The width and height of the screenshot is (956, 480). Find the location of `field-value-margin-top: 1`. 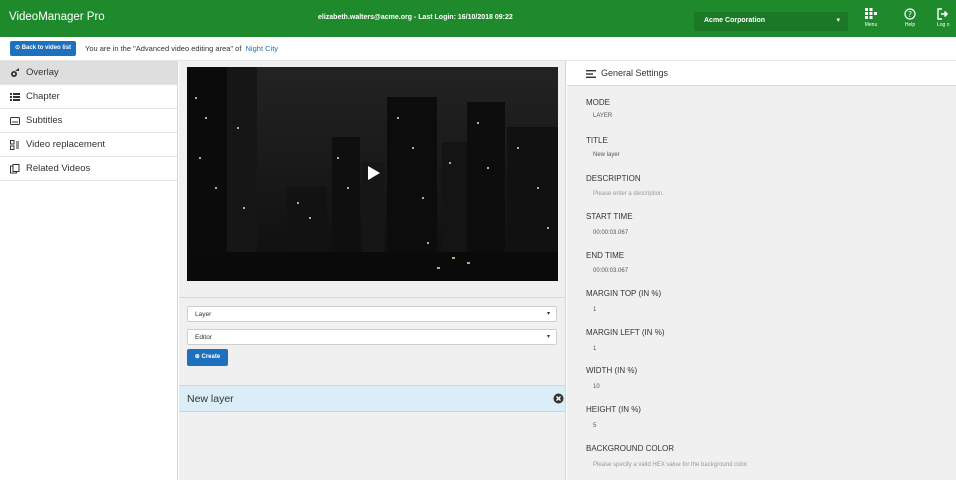

field-value-margin-top: 1 is located at coordinates (594, 310).